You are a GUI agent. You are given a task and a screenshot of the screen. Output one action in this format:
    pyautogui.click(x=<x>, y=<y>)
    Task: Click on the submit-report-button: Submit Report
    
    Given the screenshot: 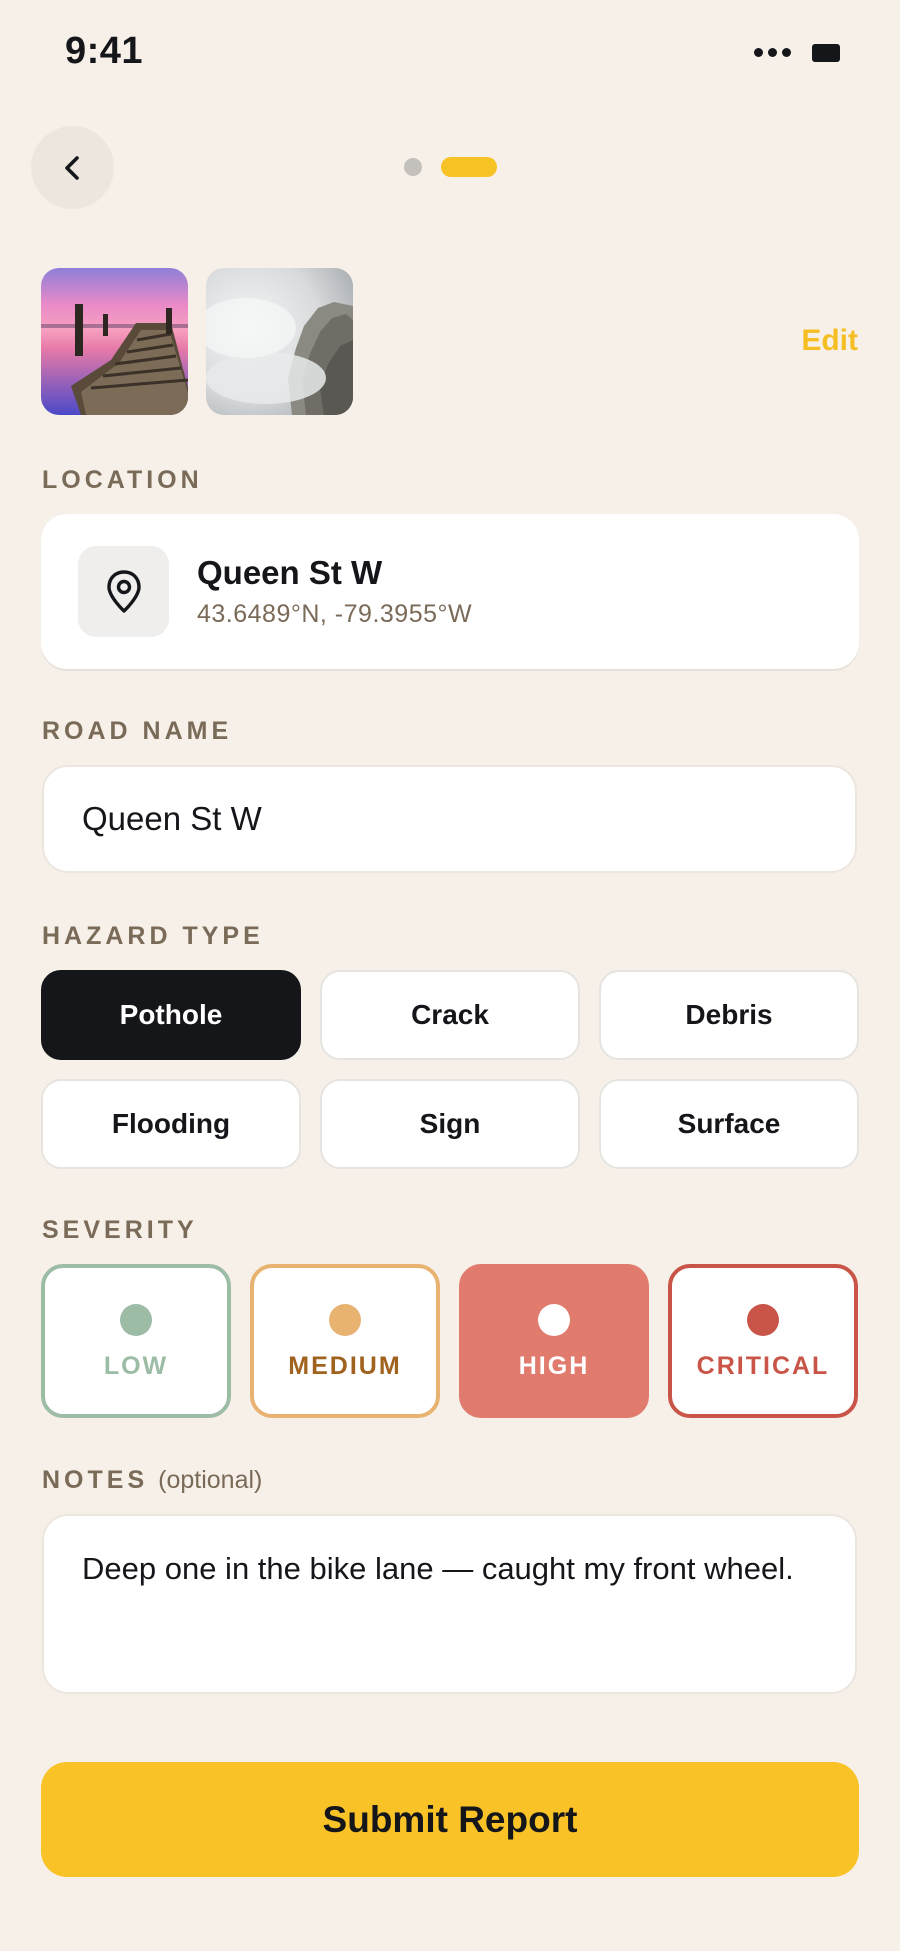 What is the action you would take?
    pyautogui.click(x=450, y=1819)
    